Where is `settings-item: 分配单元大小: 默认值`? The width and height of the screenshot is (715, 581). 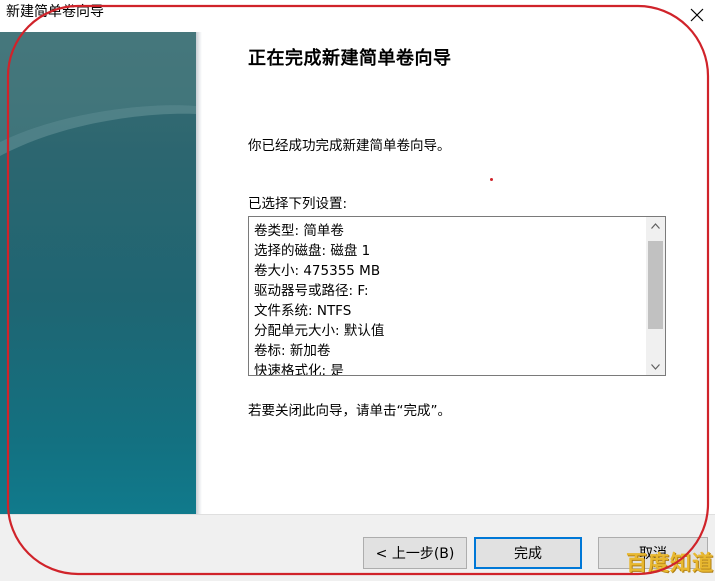
settings-item: 分配单元大小: 默认值 is located at coordinates (319, 331).